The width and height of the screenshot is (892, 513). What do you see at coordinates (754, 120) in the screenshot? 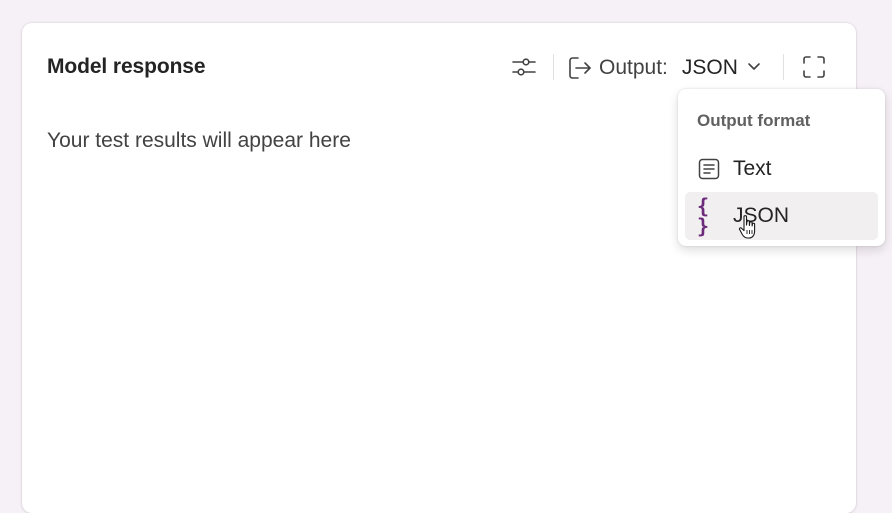
I see `menu-header: Output format` at bounding box center [754, 120].